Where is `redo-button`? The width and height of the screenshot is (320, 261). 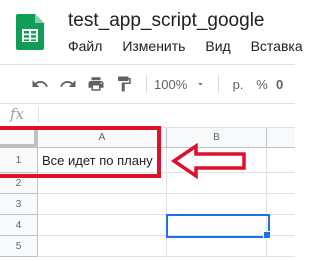 redo-button is located at coordinates (68, 84).